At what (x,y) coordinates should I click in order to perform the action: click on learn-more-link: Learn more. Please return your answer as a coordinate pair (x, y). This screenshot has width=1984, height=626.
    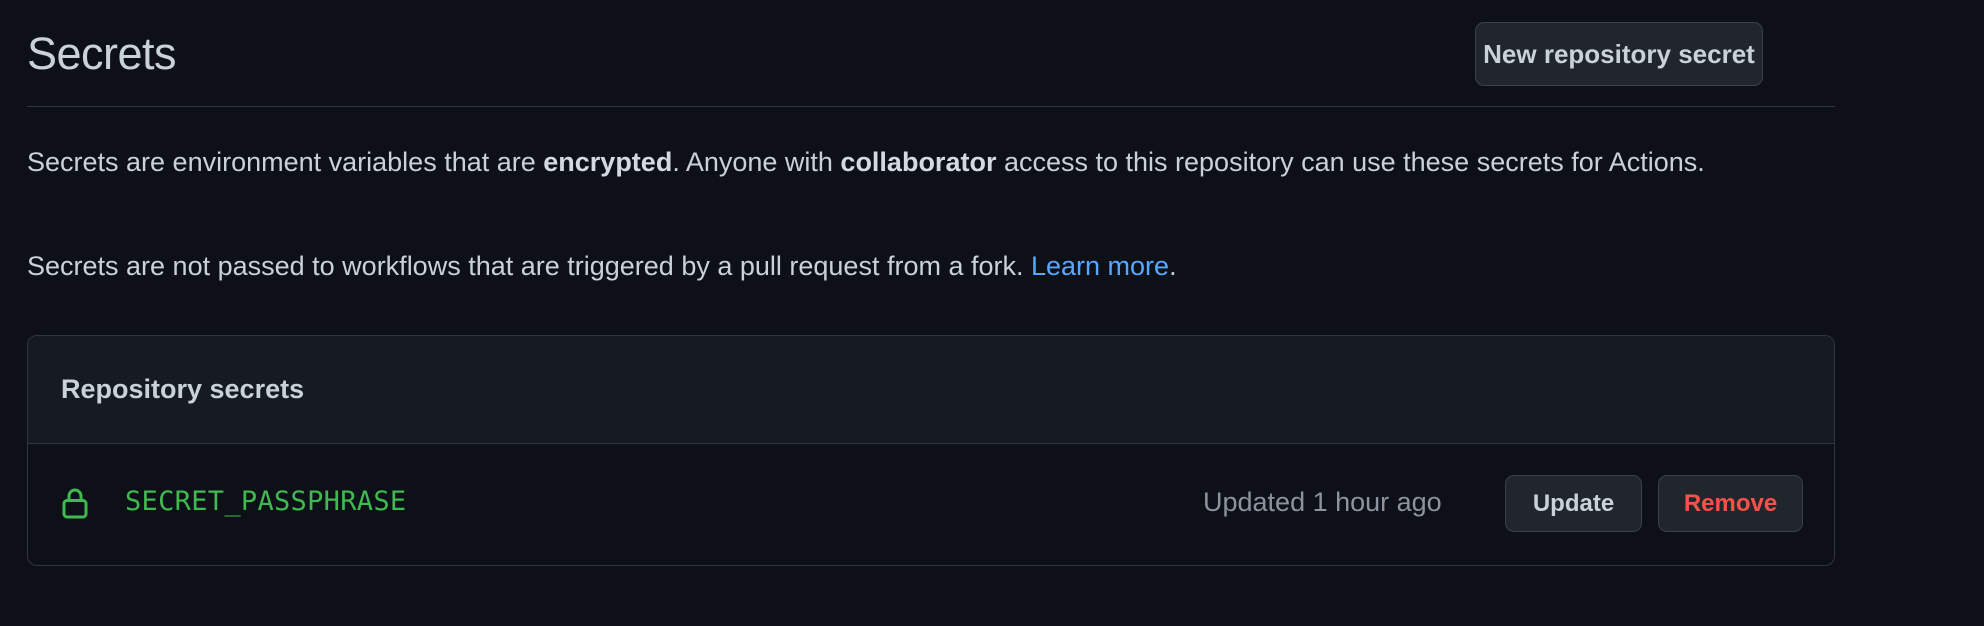
    Looking at the image, I should click on (1100, 266).